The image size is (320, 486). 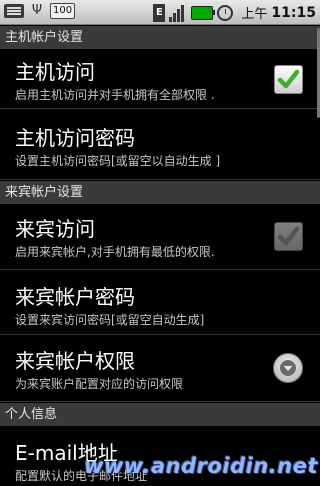 What do you see at coordinates (201, 466) in the screenshot?
I see `watermark: www.androidin.net` at bounding box center [201, 466].